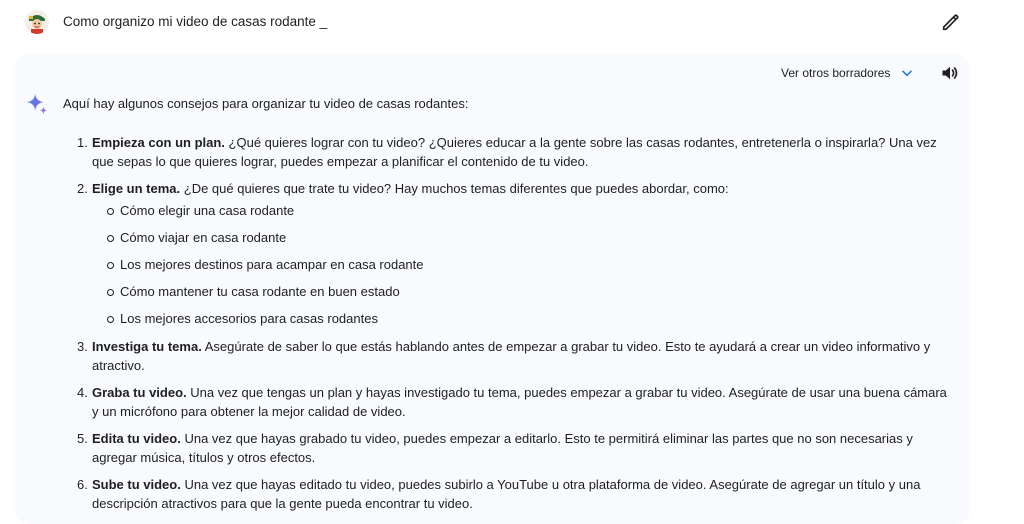 This screenshot has width=1024, height=524. I want to click on pencil-icon, so click(950, 22).